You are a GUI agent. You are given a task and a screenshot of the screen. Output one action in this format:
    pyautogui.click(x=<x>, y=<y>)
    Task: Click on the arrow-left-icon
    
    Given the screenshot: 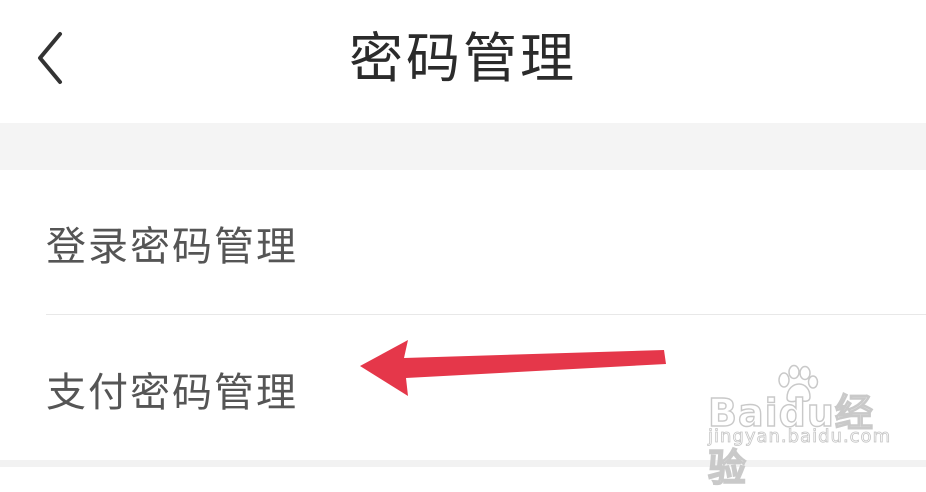 What is the action you would take?
    pyautogui.click(x=513, y=368)
    